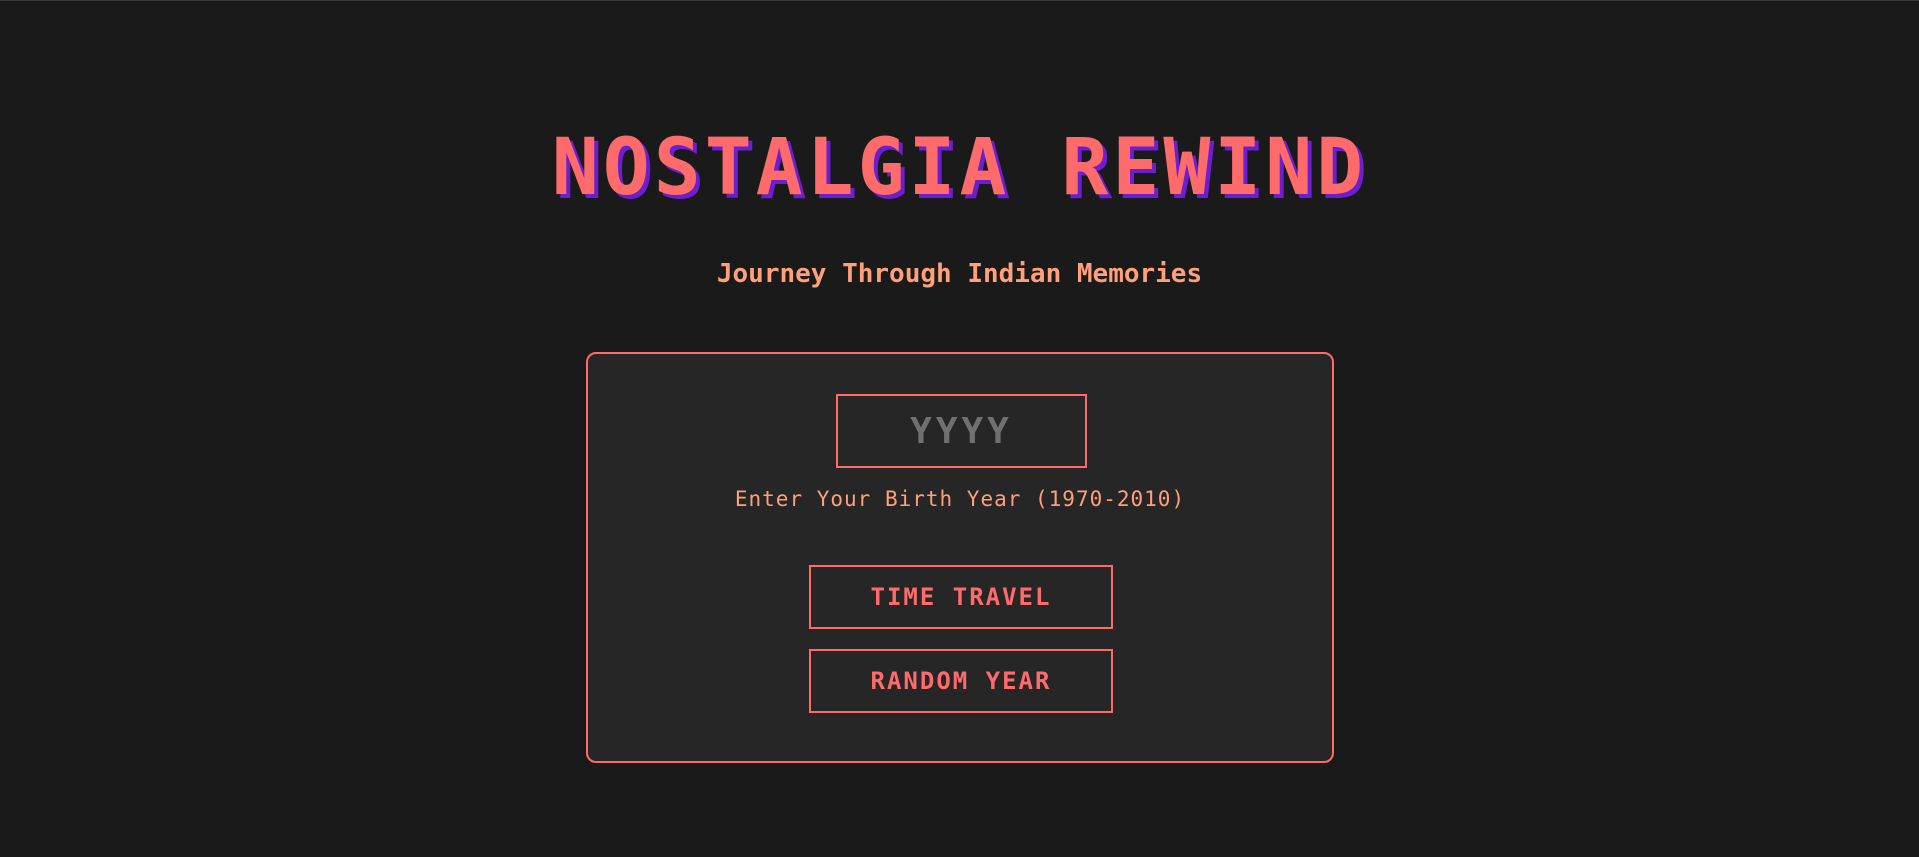 Image resolution: width=1919 pixels, height=857 pixels. I want to click on page-subtitle: Journey Through Indian Memories, so click(959, 274).